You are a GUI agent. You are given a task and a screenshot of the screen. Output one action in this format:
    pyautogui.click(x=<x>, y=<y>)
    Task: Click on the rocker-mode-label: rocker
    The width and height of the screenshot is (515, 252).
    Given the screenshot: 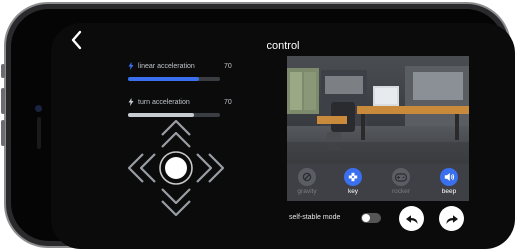 What is the action you would take?
    pyautogui.click(x=401, y=191)
    